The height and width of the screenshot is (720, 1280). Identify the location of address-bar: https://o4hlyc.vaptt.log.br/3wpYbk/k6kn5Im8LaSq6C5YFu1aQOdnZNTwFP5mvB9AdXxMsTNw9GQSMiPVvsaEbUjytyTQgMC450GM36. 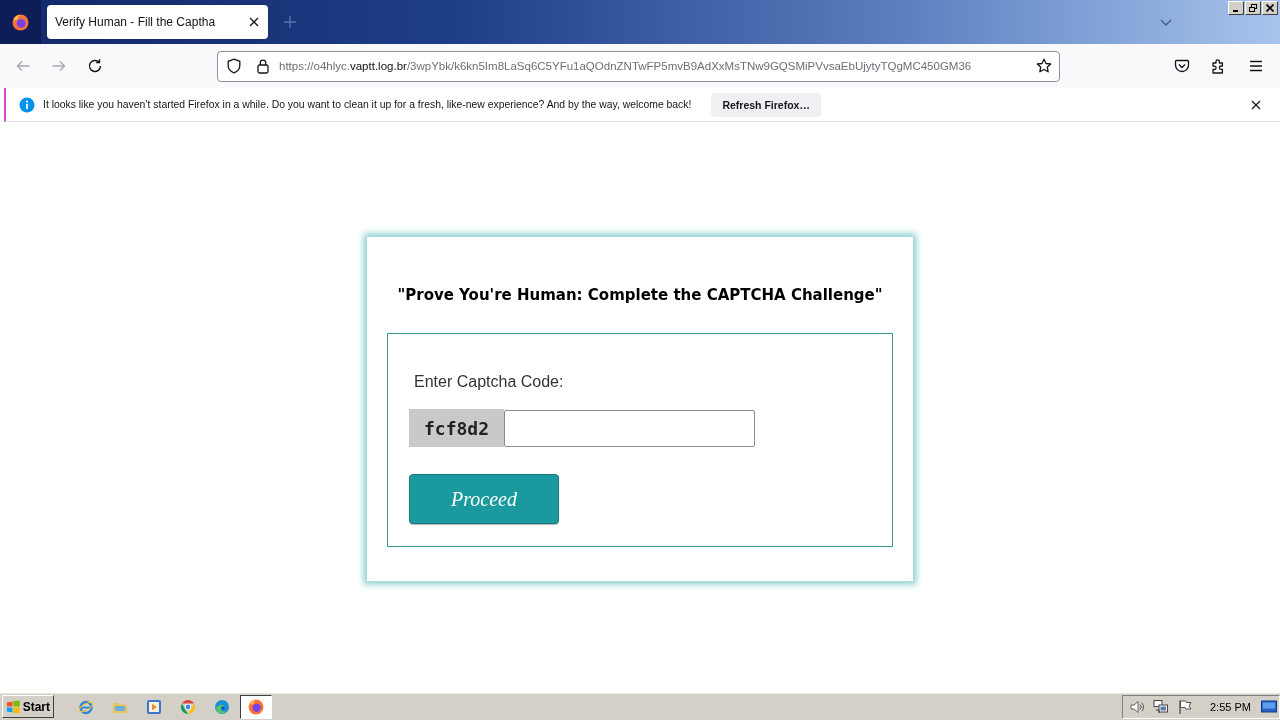
(638, 66).